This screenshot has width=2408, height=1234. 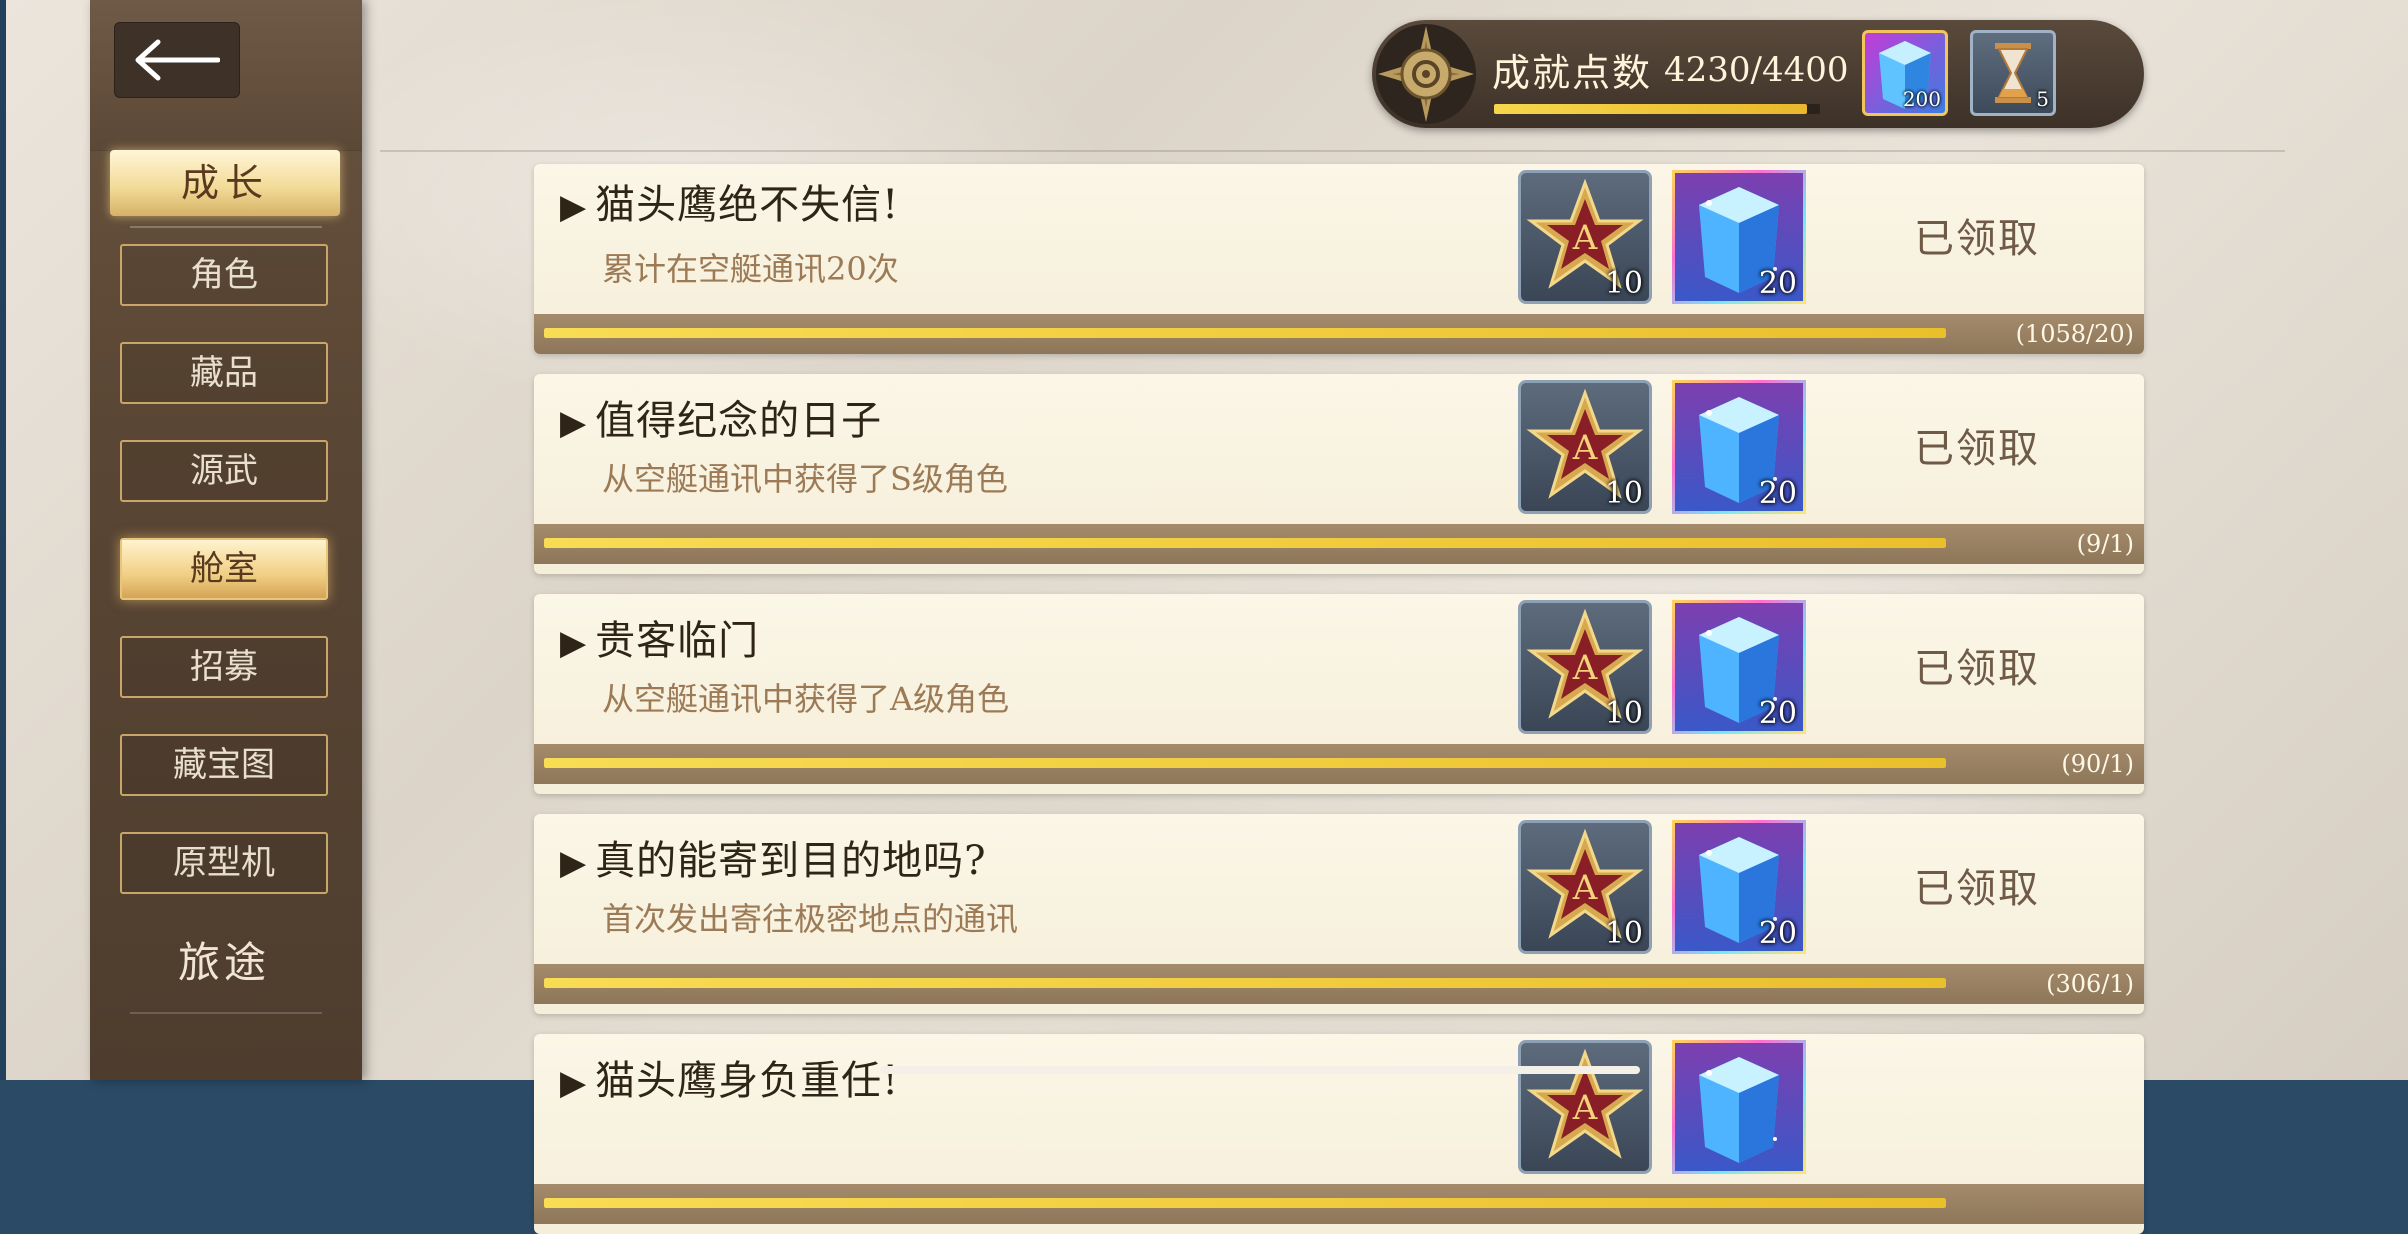 What do you see at coordinates (1921, 99) in the screenshot?
I see `crystal-count: 200` at bounding box center [1921, 99].